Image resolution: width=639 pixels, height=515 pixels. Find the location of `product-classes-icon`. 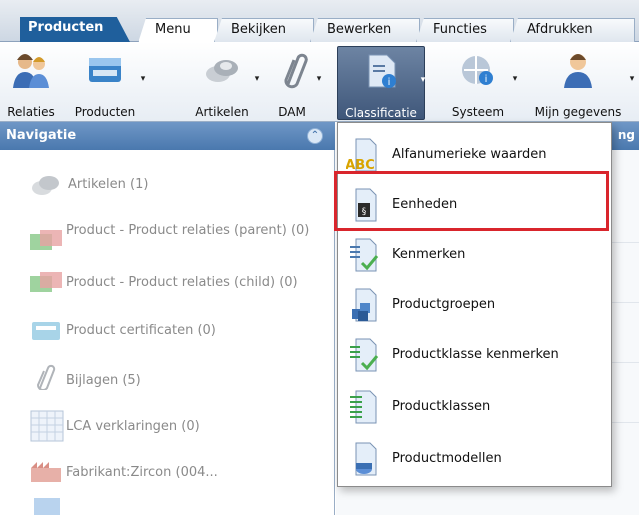

product-classes-icon is located at coordinates (363, 407).